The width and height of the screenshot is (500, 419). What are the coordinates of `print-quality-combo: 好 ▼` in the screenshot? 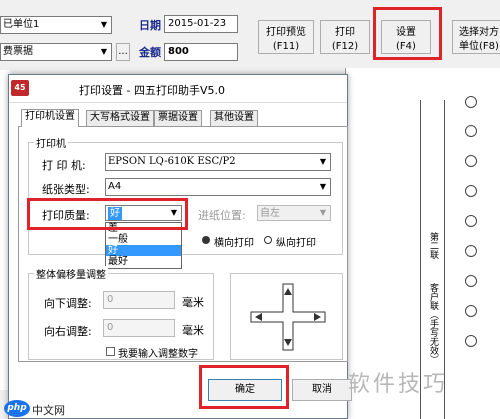 It's located at (143, 213).